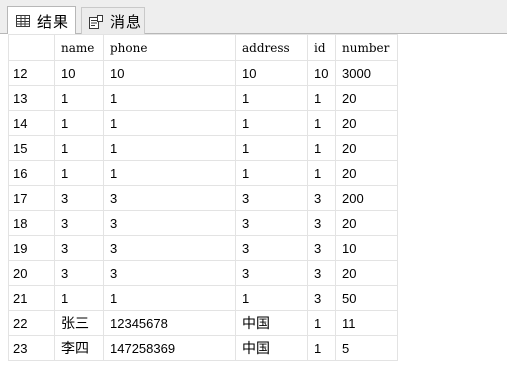  Describe the element at coordinates (169, 348) in the screenshot. I see `cell-phone: 147258369` at that location.